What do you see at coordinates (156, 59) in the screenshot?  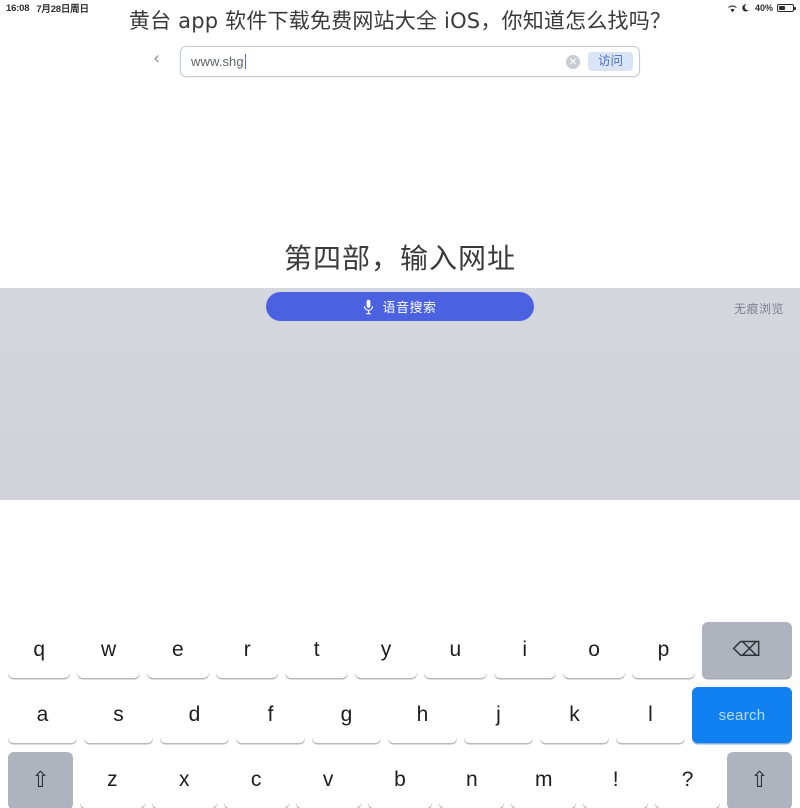 I see `back-button: ‹` at bounding box center [156, 59].